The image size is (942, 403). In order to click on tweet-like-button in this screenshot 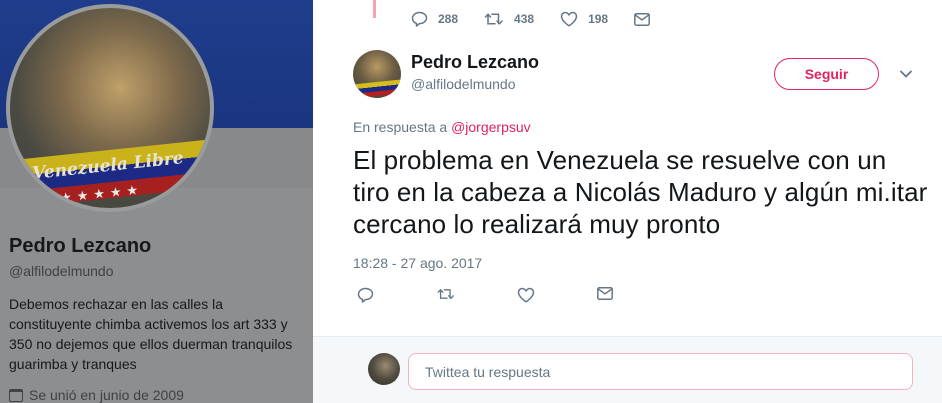, I will do `click(526, 296)`.